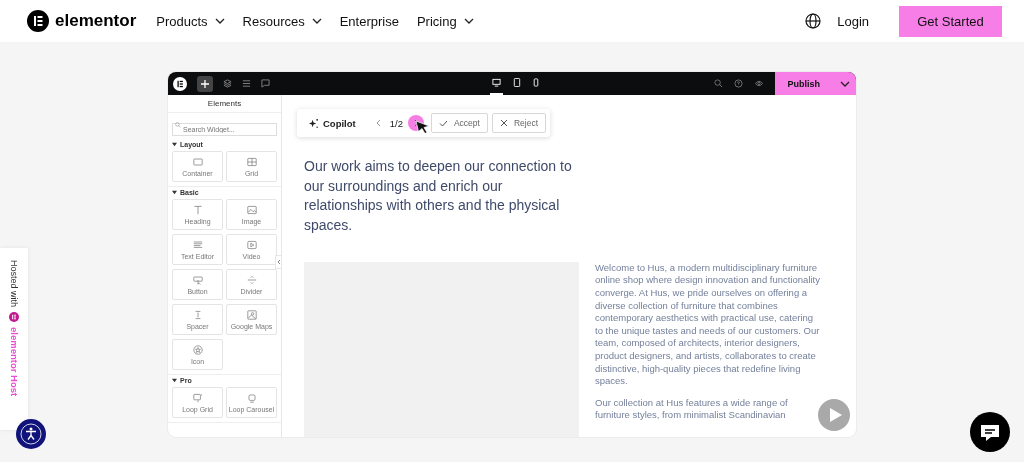  I want to click on hosted-with-label: Hosted with, so click(14, 284).